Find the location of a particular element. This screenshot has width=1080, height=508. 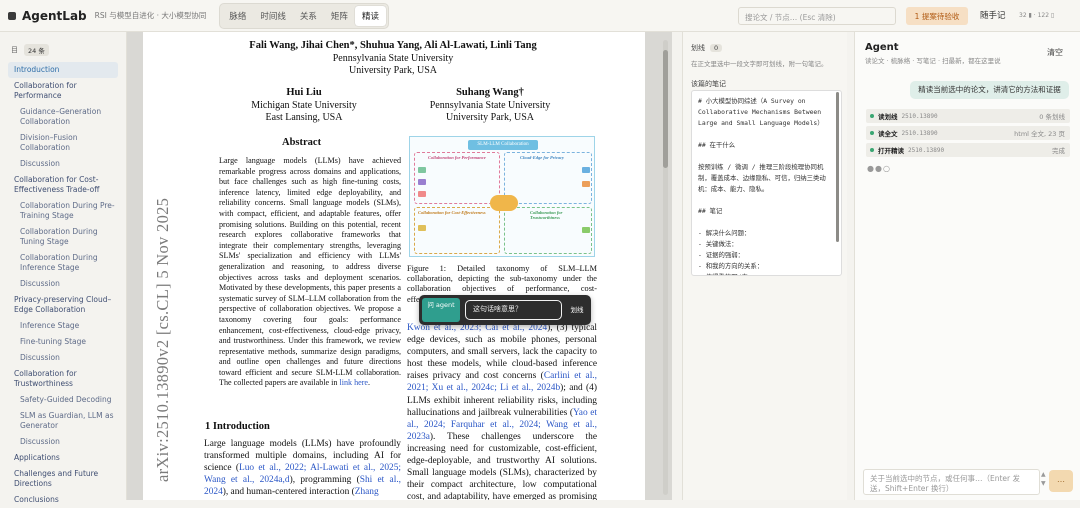

abstract-link: link here is located at coordinates (353, 382).